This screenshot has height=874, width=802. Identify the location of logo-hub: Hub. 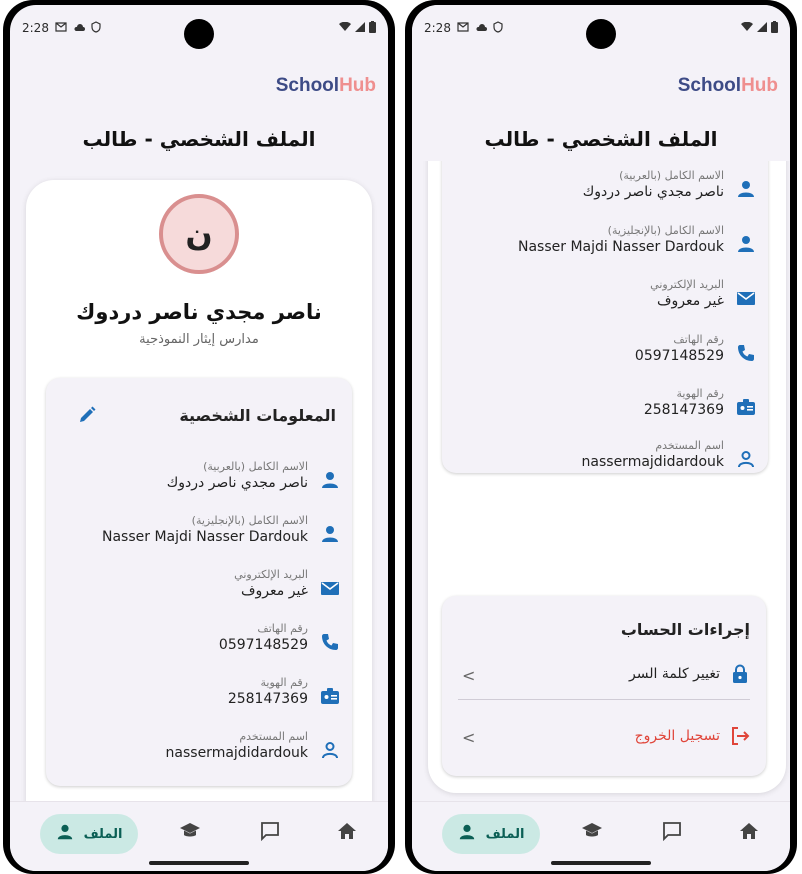
(759, 85).